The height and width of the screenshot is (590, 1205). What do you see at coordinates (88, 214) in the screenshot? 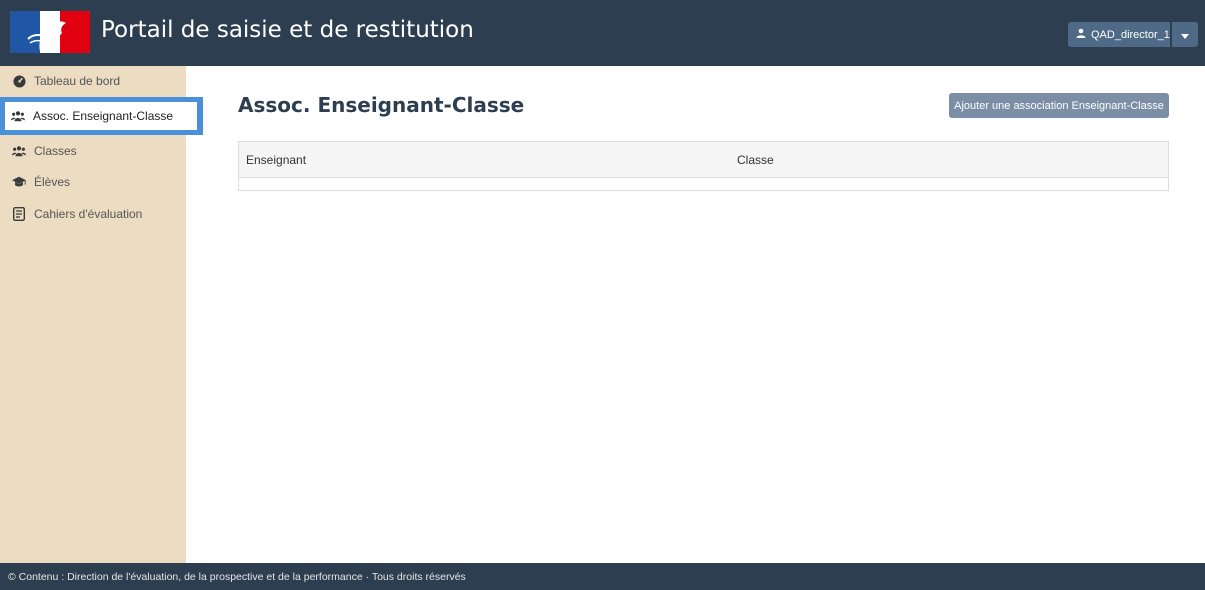
I see `sidebar-item-label: Cahiers d'évaluation` at bounding box center [88, 214].